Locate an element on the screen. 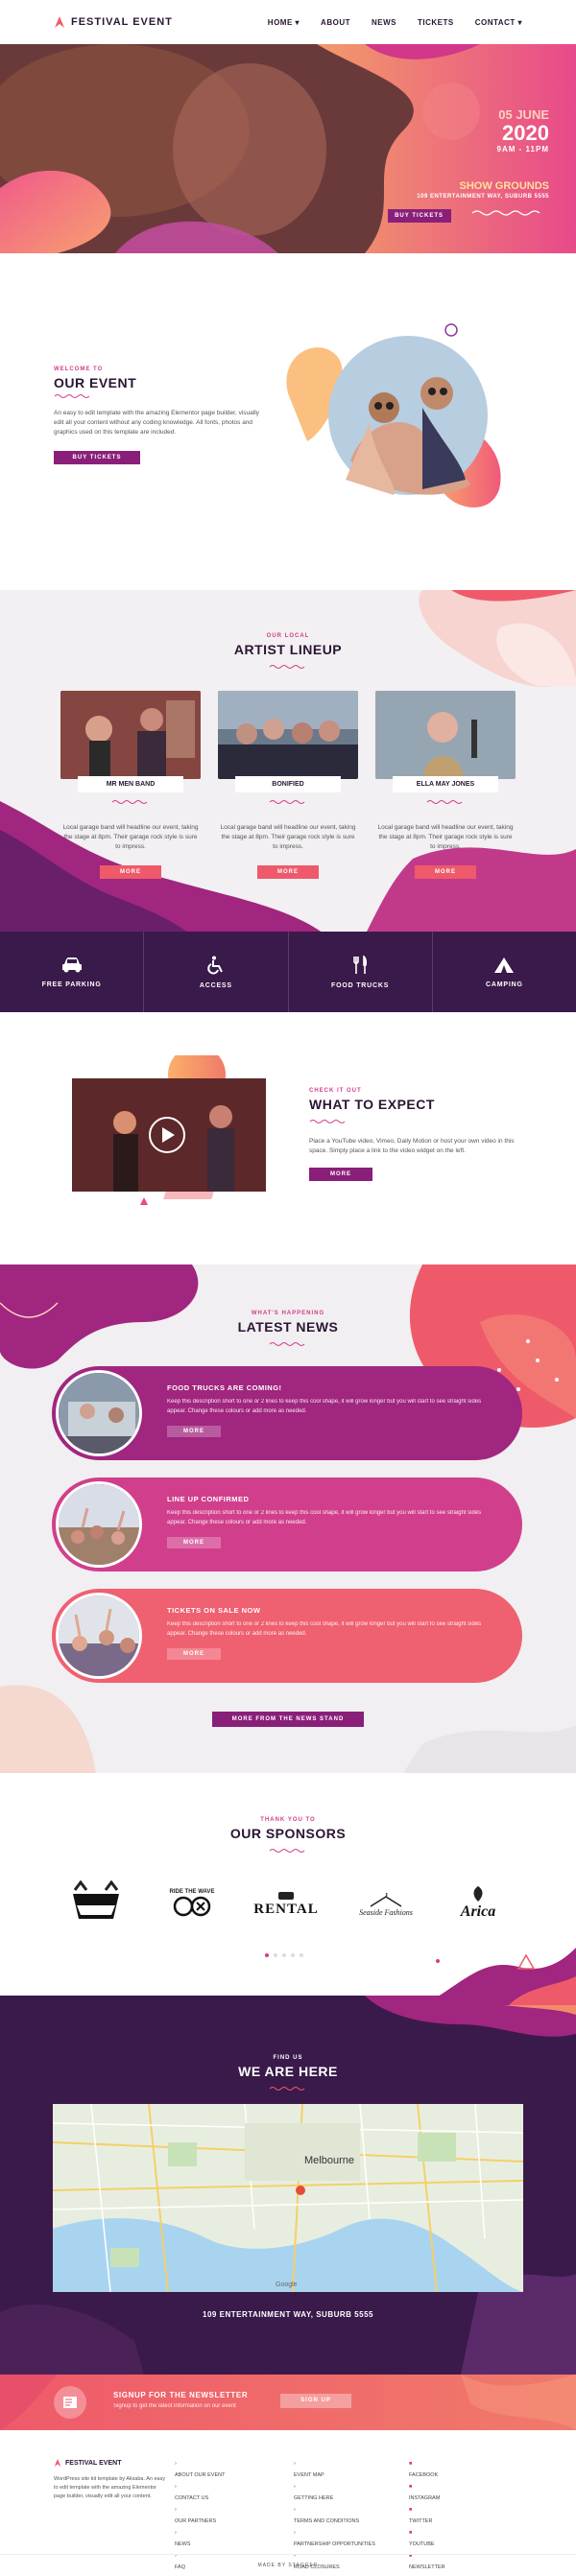 The height and width of the screenshot is (2576, 576). footer-social-facebook: ■ FACEBOOK is located at coordinates (427, 2470).